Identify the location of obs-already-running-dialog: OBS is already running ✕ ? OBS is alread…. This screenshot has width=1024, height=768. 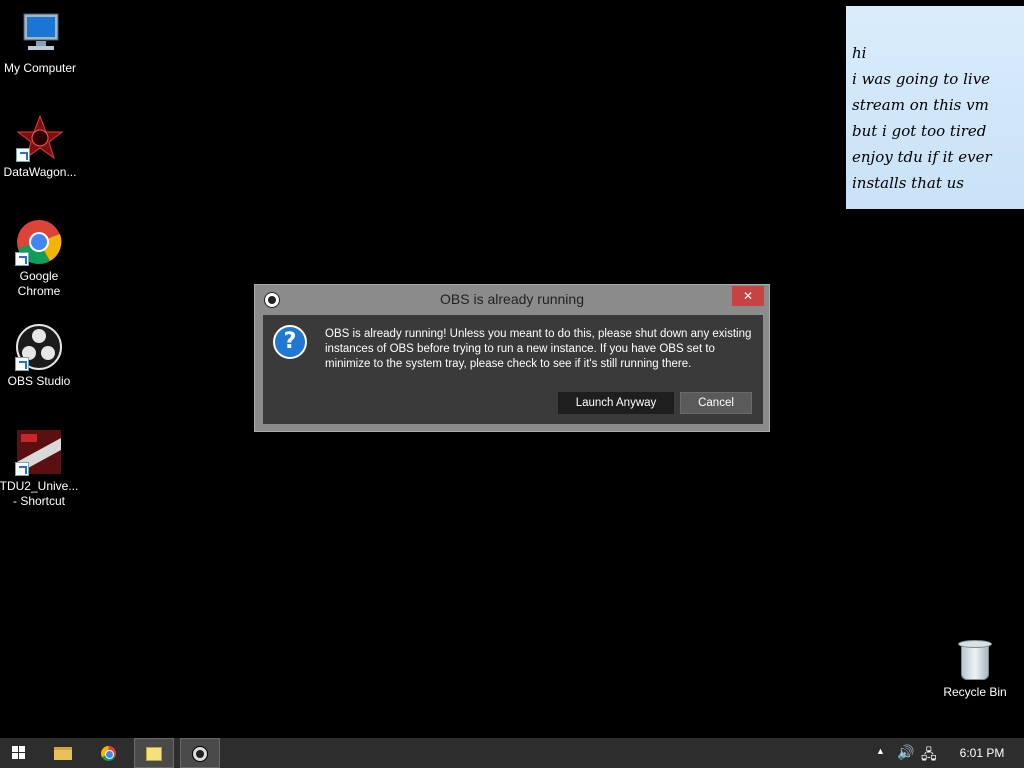
(512, 358).